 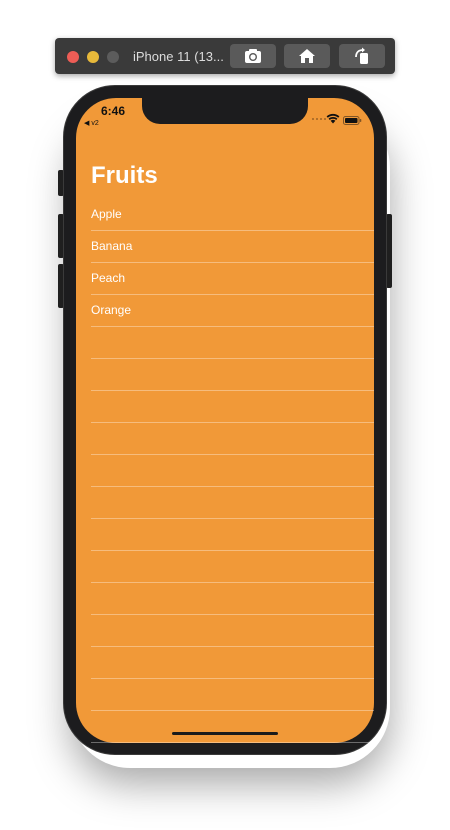 I want to click on screenshot-button, so click(x=253, y=56).